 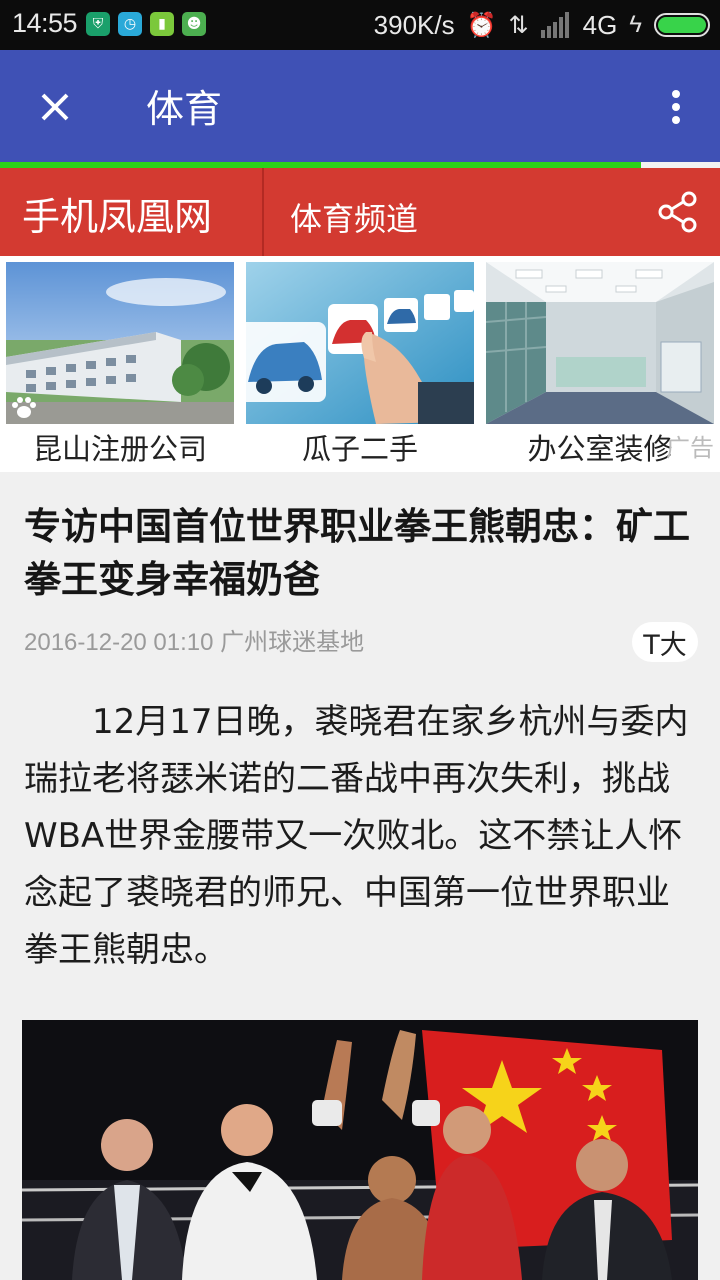 I want to click on article-meta: 2016-12-20 01:10 广州球迷基地, so click(x=194, y=642).